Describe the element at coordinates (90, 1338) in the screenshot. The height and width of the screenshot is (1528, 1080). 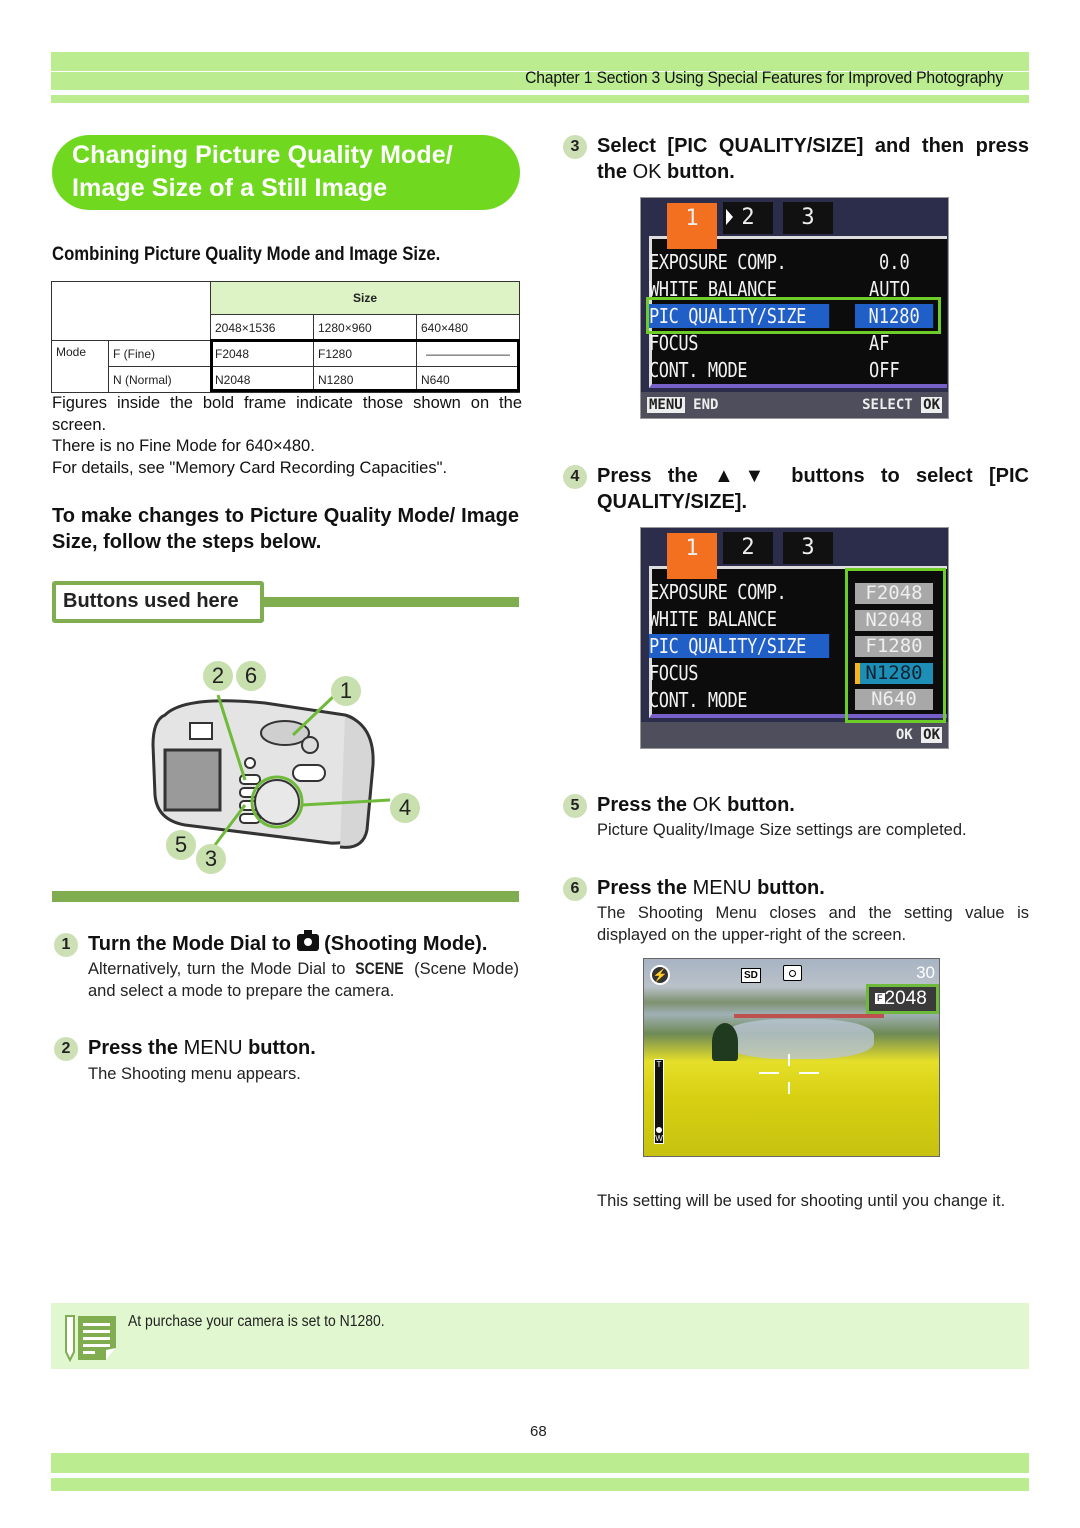
I see `memo-icon` at that location.